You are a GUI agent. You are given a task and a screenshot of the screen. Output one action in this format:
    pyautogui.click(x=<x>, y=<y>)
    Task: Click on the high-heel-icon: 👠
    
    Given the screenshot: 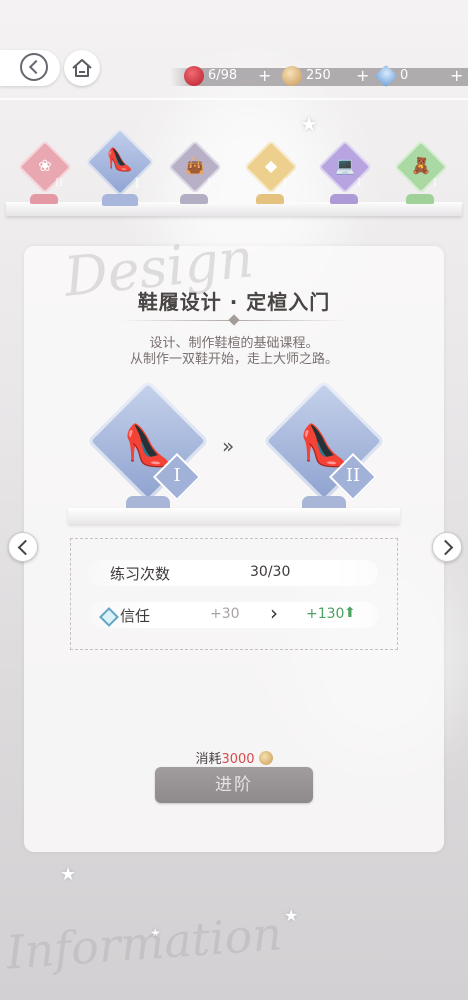 What is the action you would take?
    pyautogui.click(x=120, y=160)
    